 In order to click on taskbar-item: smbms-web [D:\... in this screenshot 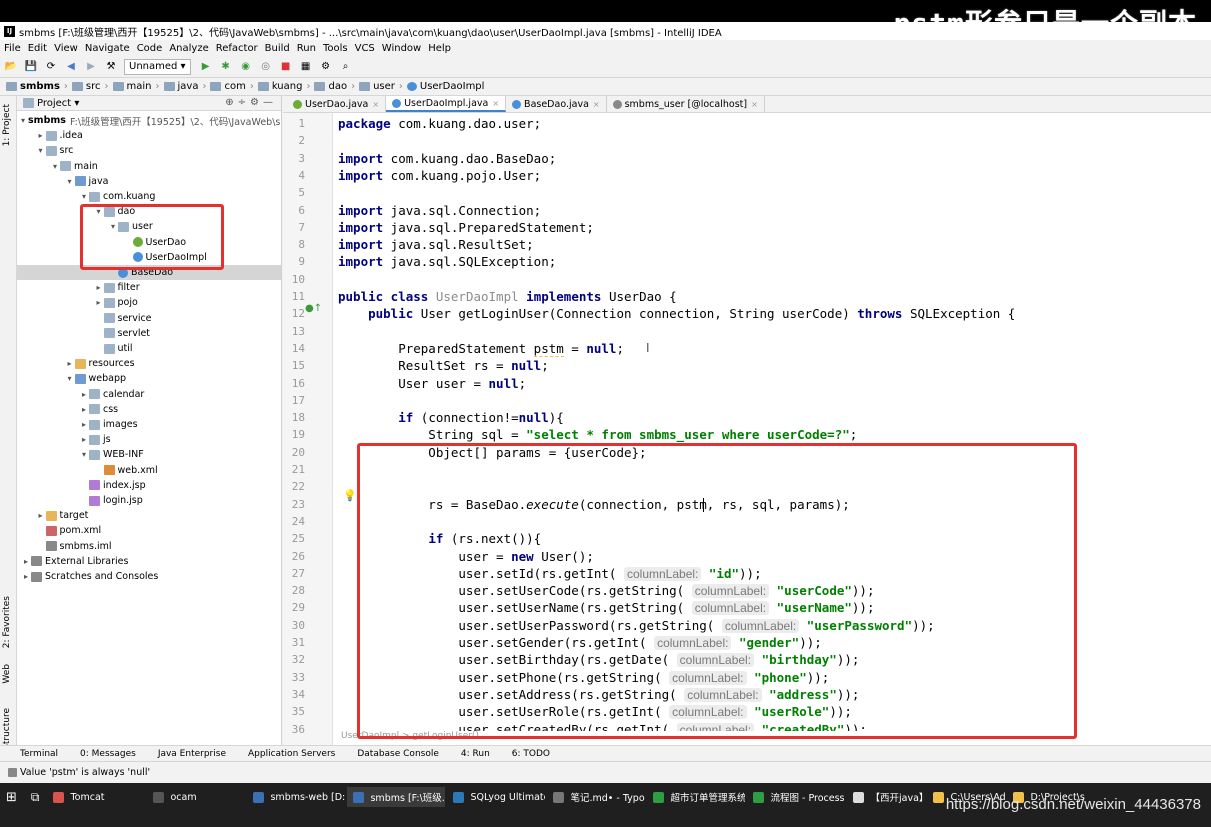, I will do `click(296, 797)`.